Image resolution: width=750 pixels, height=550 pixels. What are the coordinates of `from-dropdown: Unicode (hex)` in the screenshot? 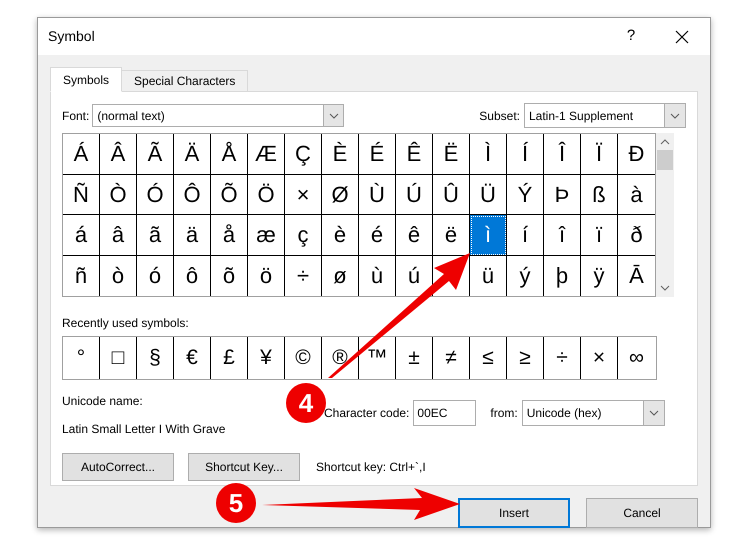 It's located at (593, 413).